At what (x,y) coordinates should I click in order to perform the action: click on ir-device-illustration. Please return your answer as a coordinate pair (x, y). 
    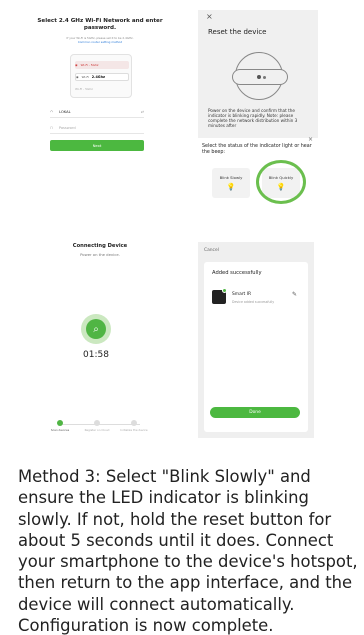
    Looking at the image, I should click on (260, 76).